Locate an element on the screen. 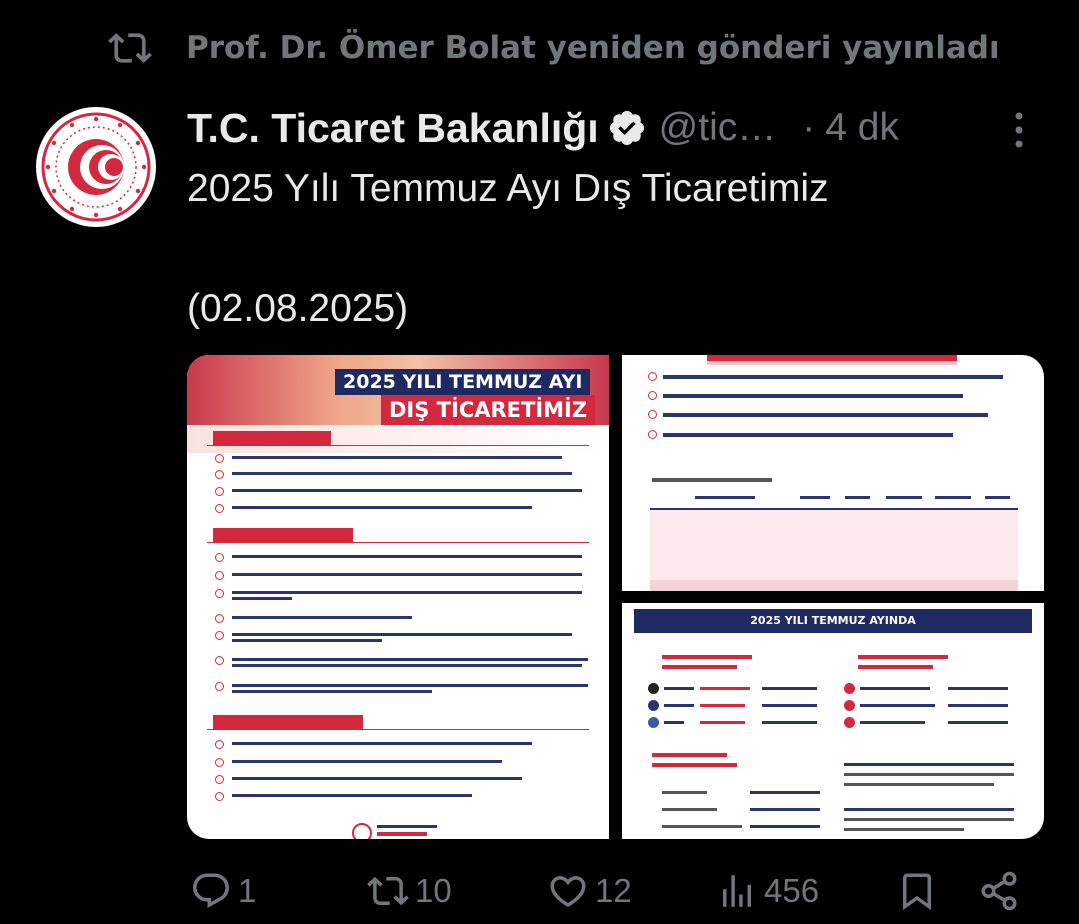 The height and width of the screenshot is (924, 1079). trade-statistics-table is located at coordinates (834, 539).